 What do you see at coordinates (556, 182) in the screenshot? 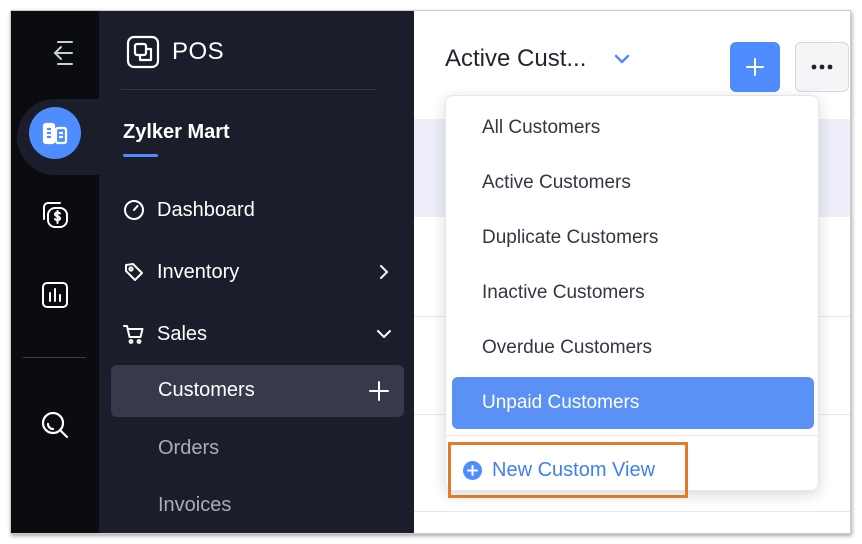
I see `menu-item-label: Active Customers` at bounding box center [556, 182].